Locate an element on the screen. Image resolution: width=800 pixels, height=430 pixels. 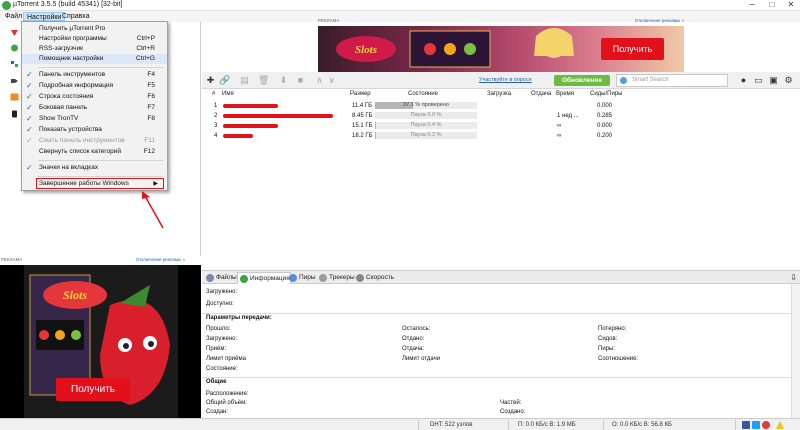
svg-text: Slots is located at coordinates (366, 50).